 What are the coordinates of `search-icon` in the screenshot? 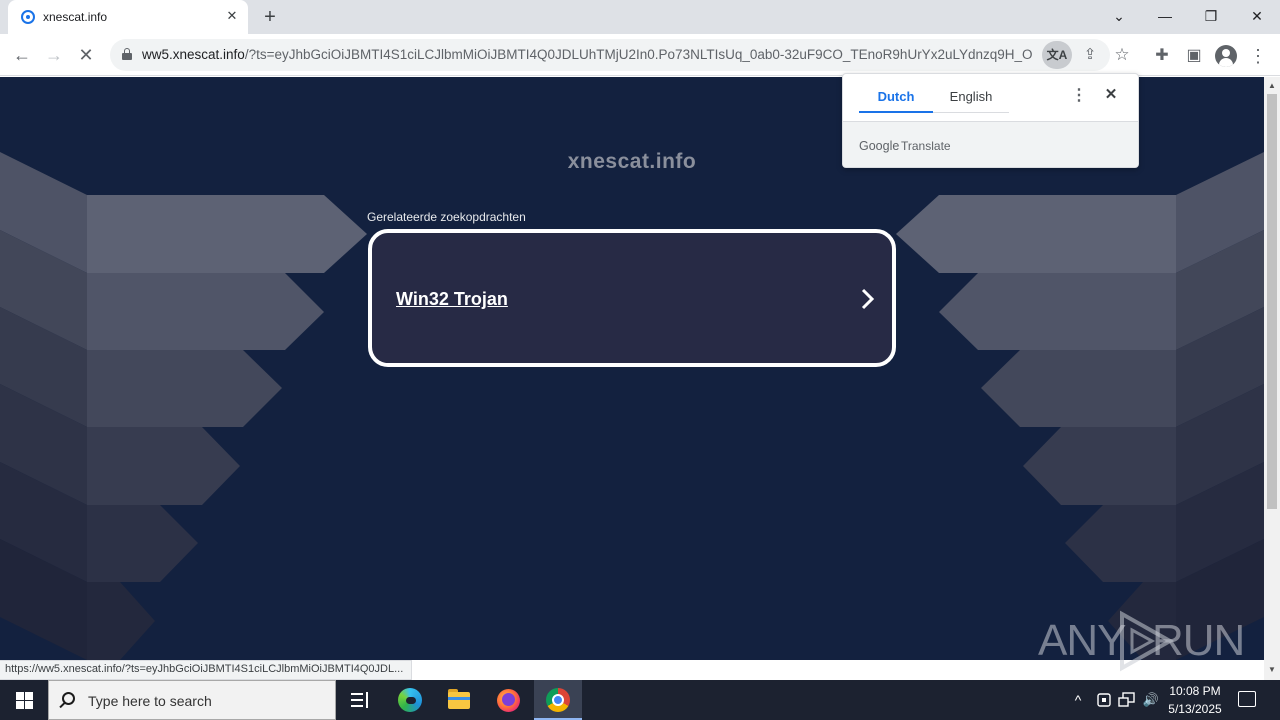 It's located at (68, 698).